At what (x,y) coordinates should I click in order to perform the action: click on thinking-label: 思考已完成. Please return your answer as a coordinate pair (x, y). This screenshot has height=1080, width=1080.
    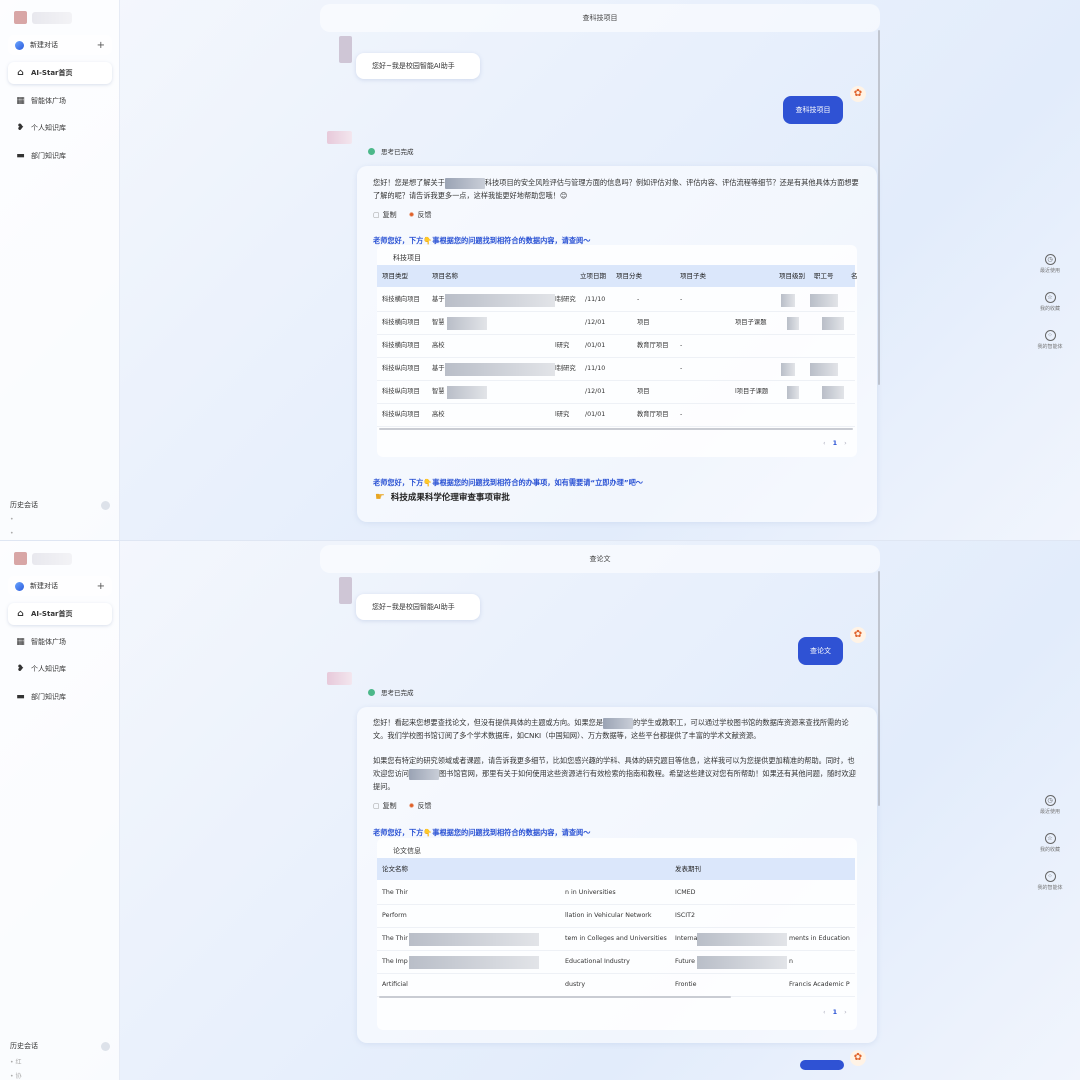
    Looking at the image, I should click on (397, 693).